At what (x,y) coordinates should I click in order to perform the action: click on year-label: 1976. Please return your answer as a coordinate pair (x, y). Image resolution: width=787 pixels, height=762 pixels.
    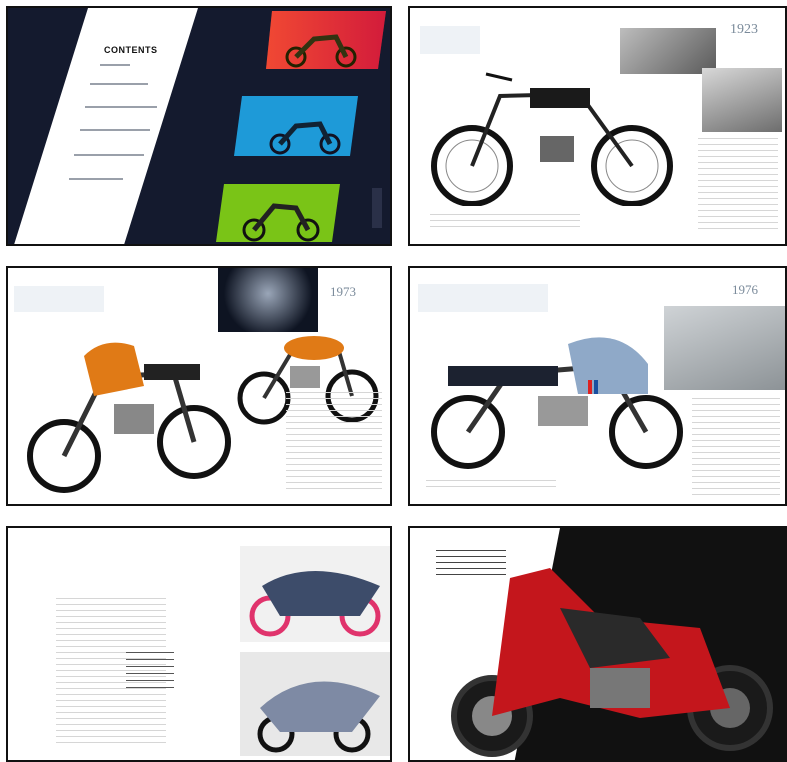
    Looking at the image, I should click on (745, 289).